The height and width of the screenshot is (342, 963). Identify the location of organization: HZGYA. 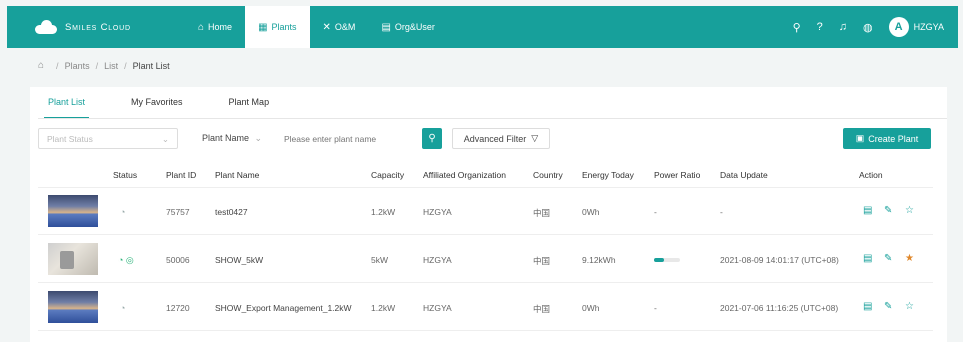
(437, 260).